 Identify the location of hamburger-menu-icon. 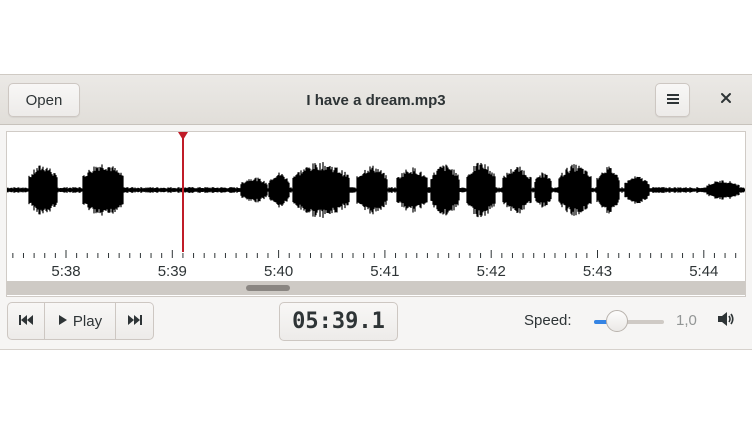
(673, 100).